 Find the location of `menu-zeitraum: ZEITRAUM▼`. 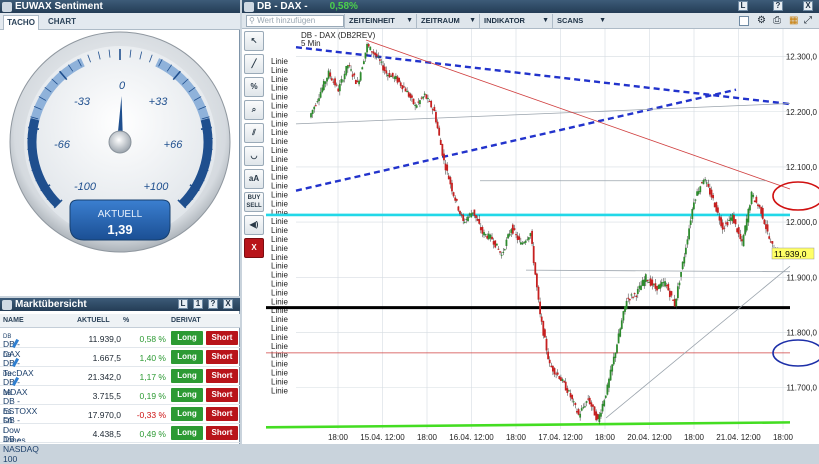

menu-zeitraum: ZEITRAUM▼ is located at coordinates (447, 21).